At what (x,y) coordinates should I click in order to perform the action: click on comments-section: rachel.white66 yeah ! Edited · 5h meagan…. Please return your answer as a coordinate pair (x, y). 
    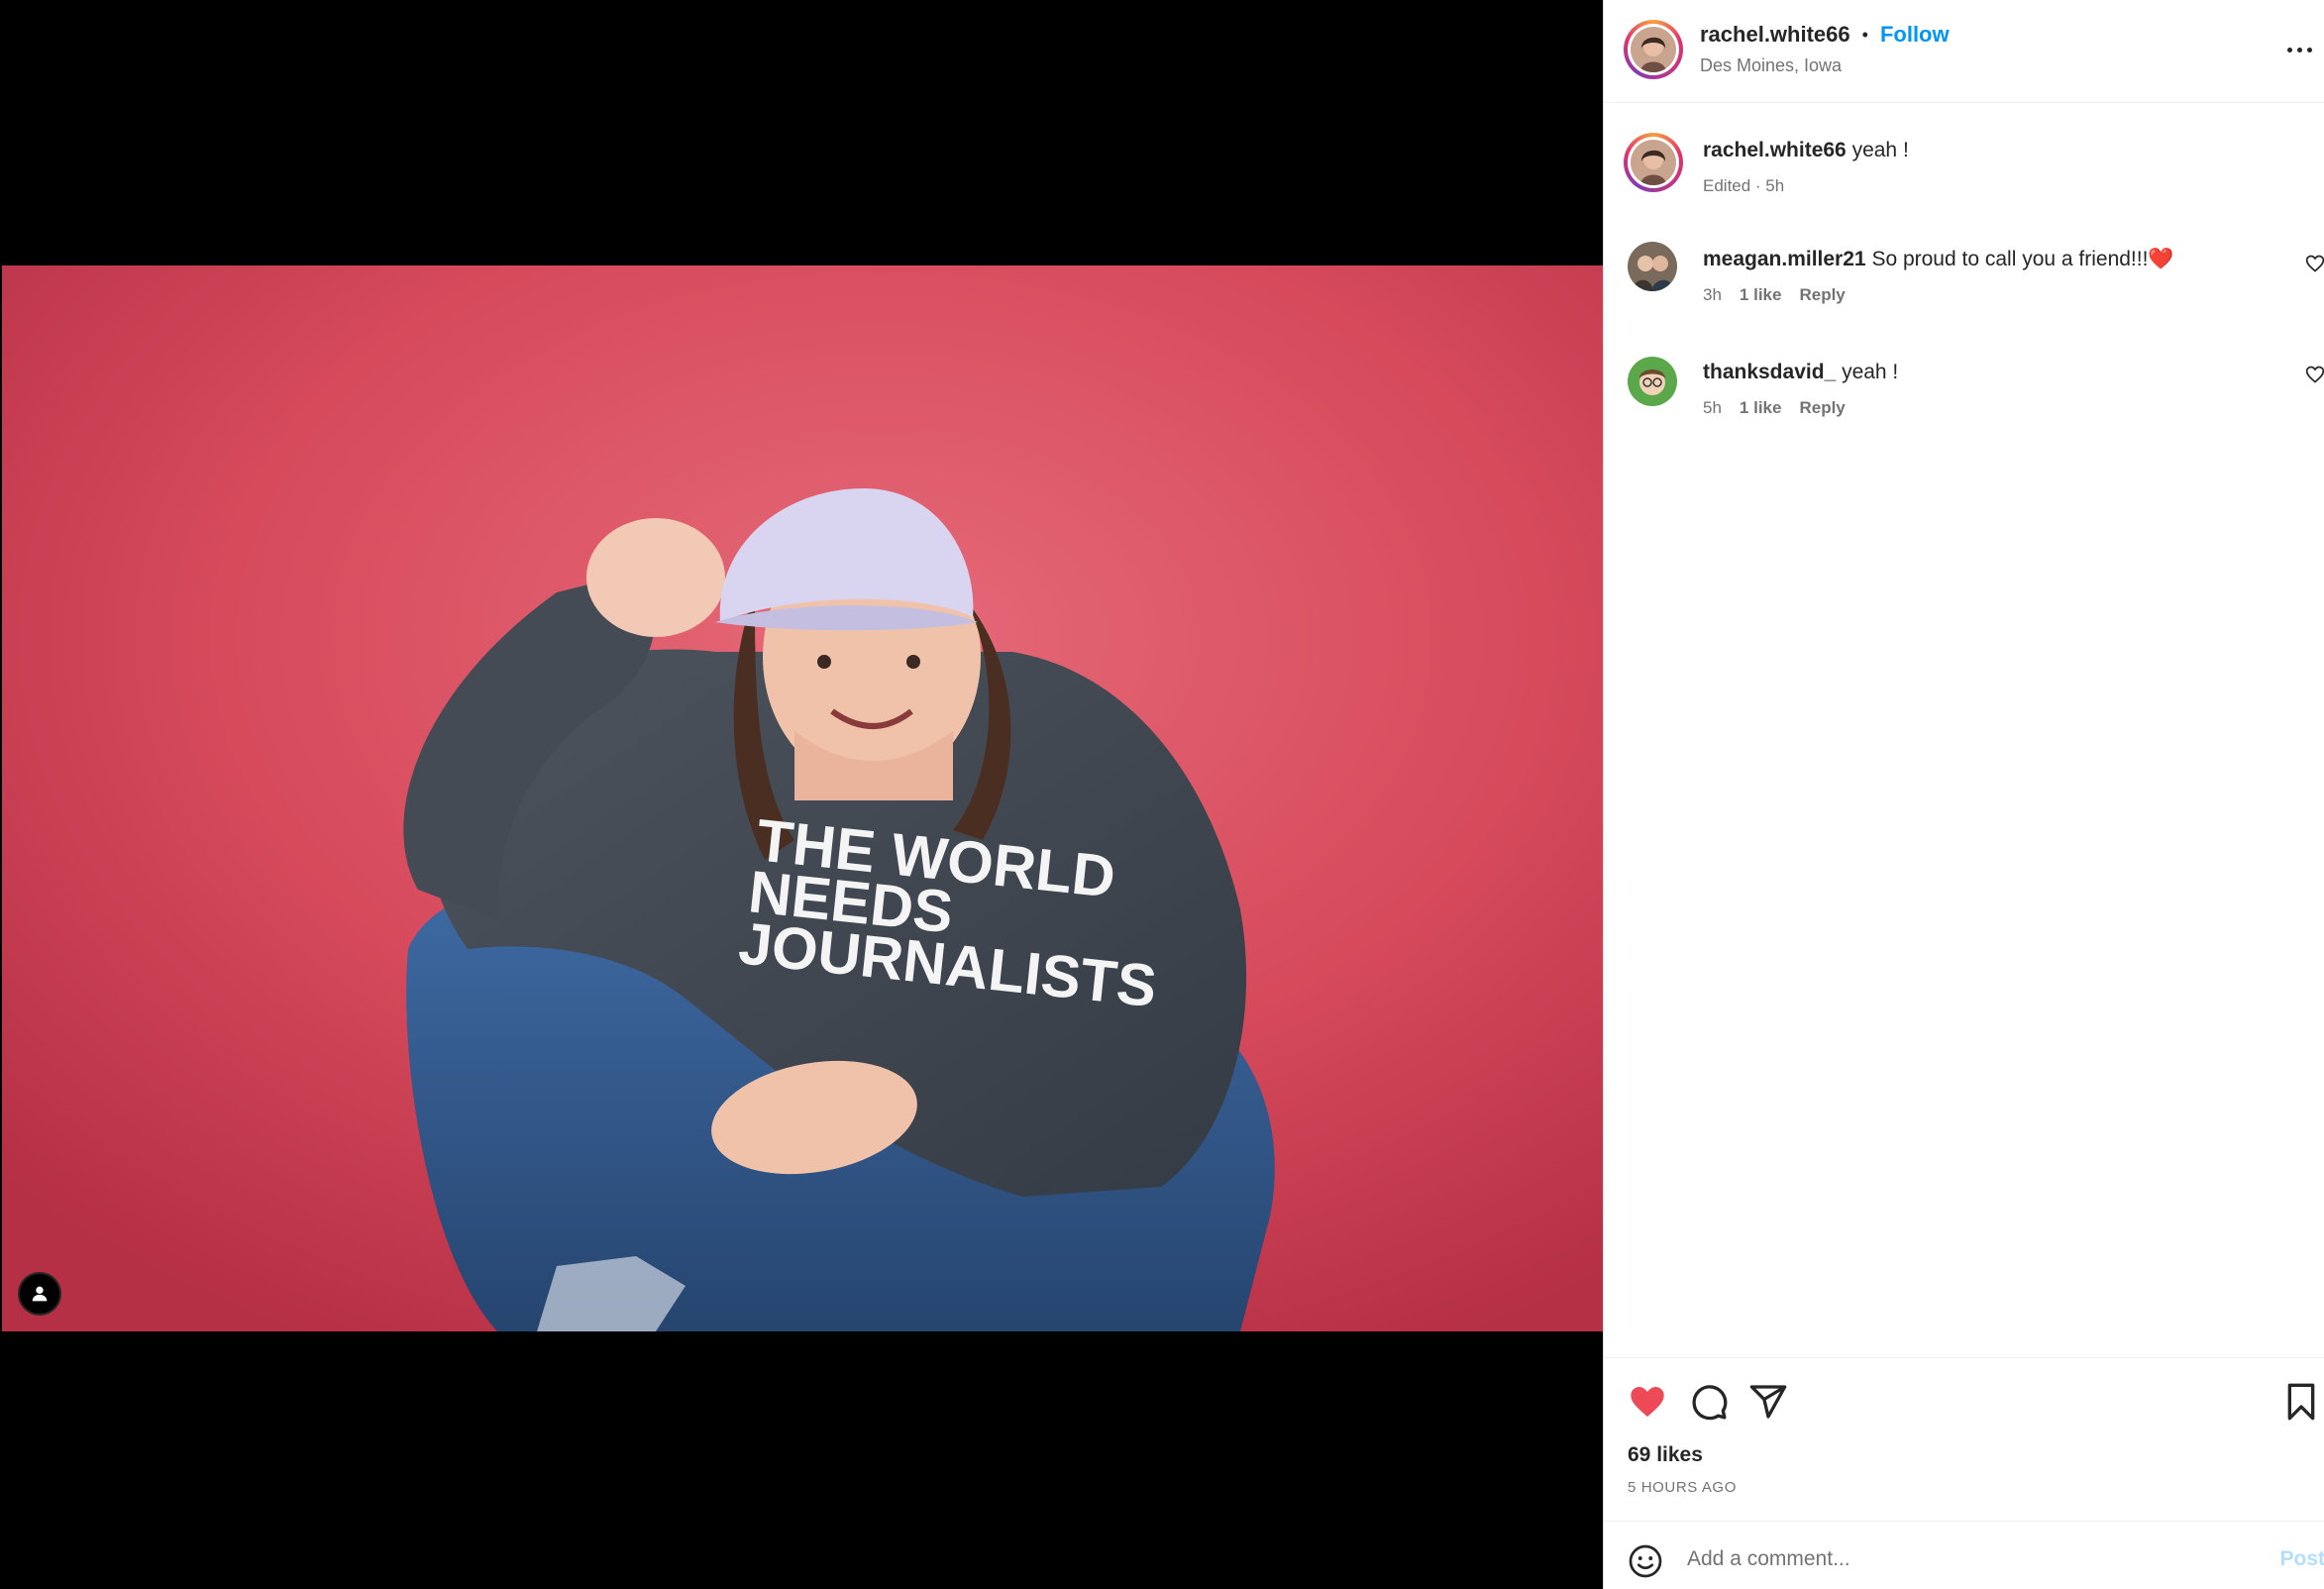
    Looking at the image, I should click on (1964, 260).